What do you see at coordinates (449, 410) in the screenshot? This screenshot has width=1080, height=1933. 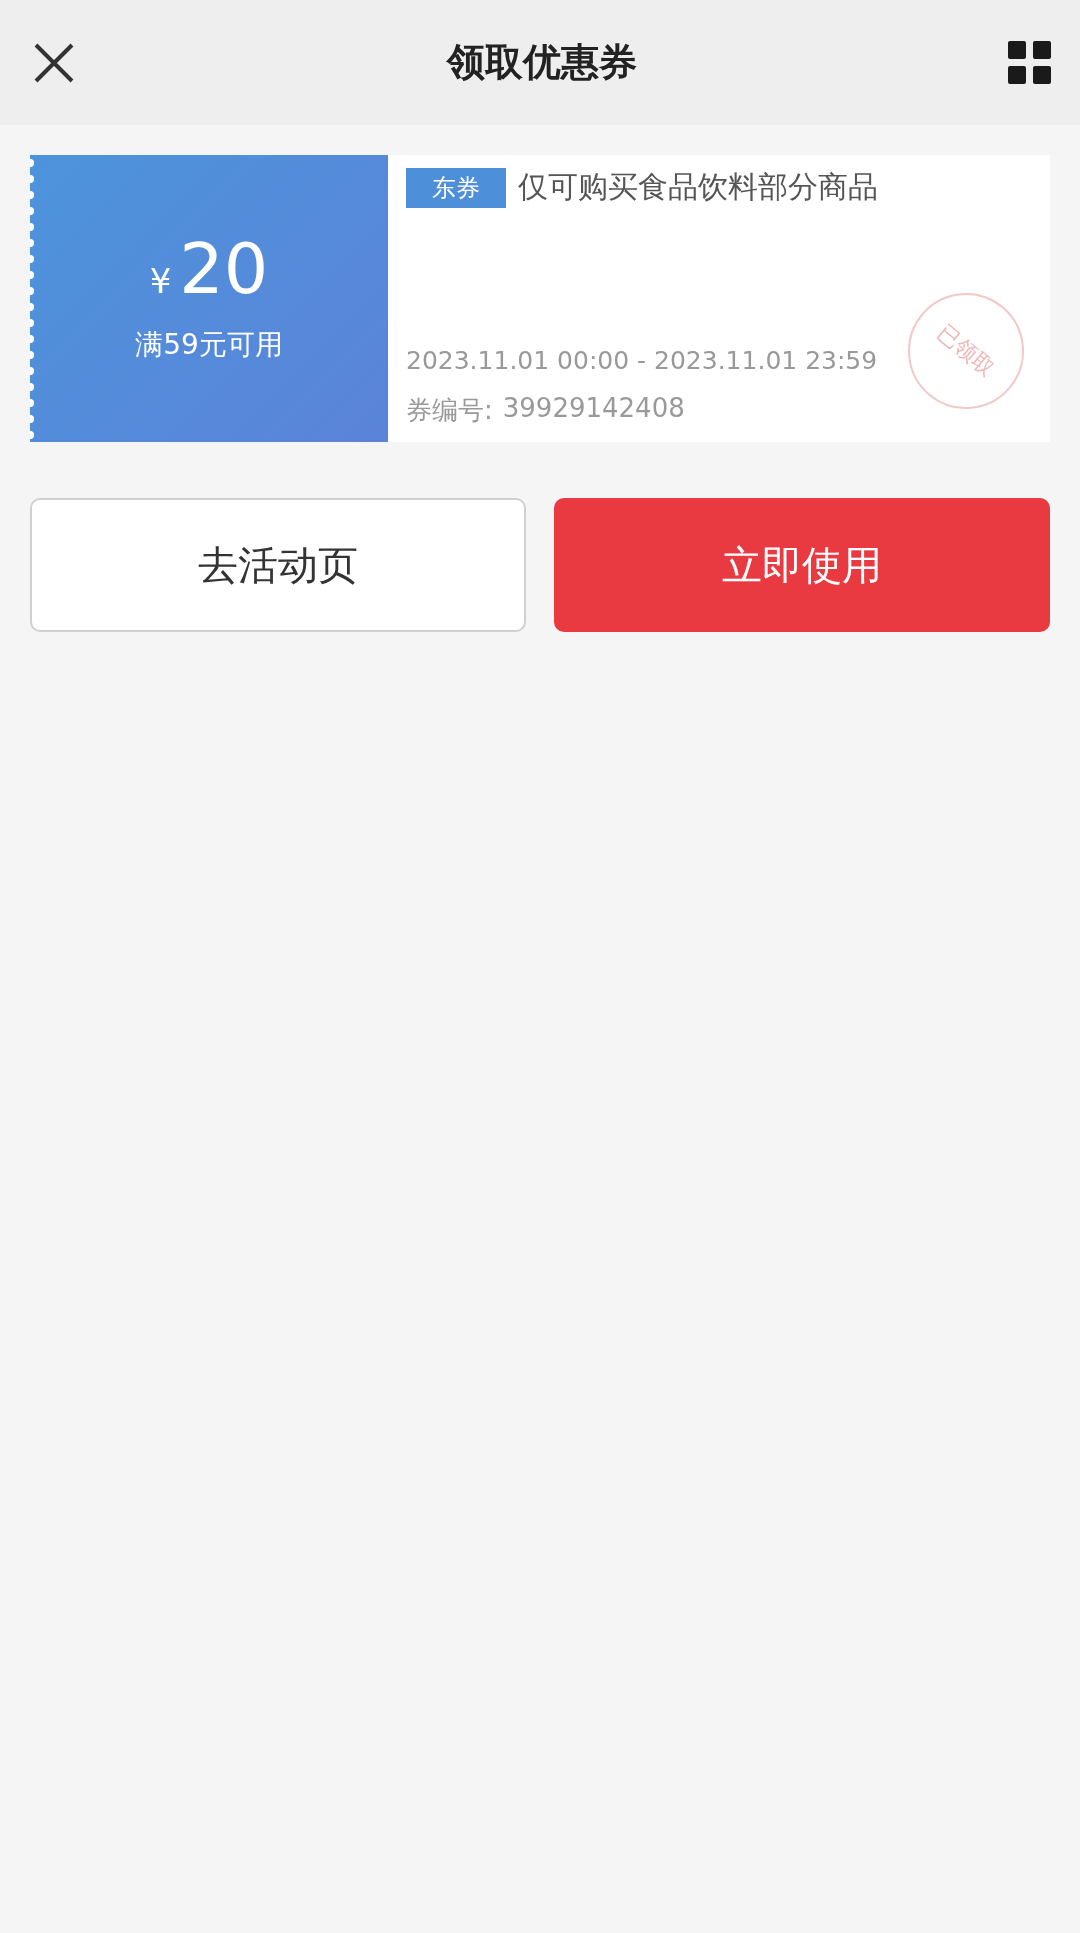 I see `code-label: 券编号:` at bounding box center [449, 410].